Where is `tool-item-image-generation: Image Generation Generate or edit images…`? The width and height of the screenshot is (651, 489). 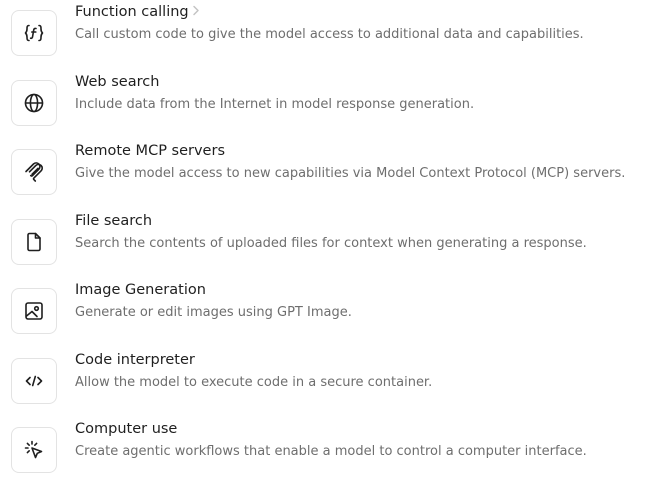
tool-item-image-generation: Image Generation Generate or edit images… is located at coordinates (325, 316).